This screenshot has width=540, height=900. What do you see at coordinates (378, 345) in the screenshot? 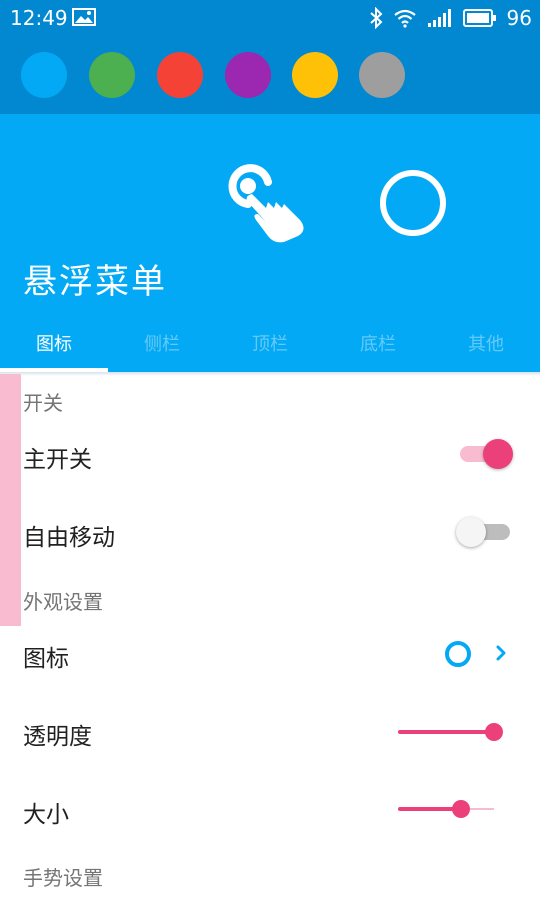
I see `tab-bottombar: 底栏` at bounding box center [378, 345].